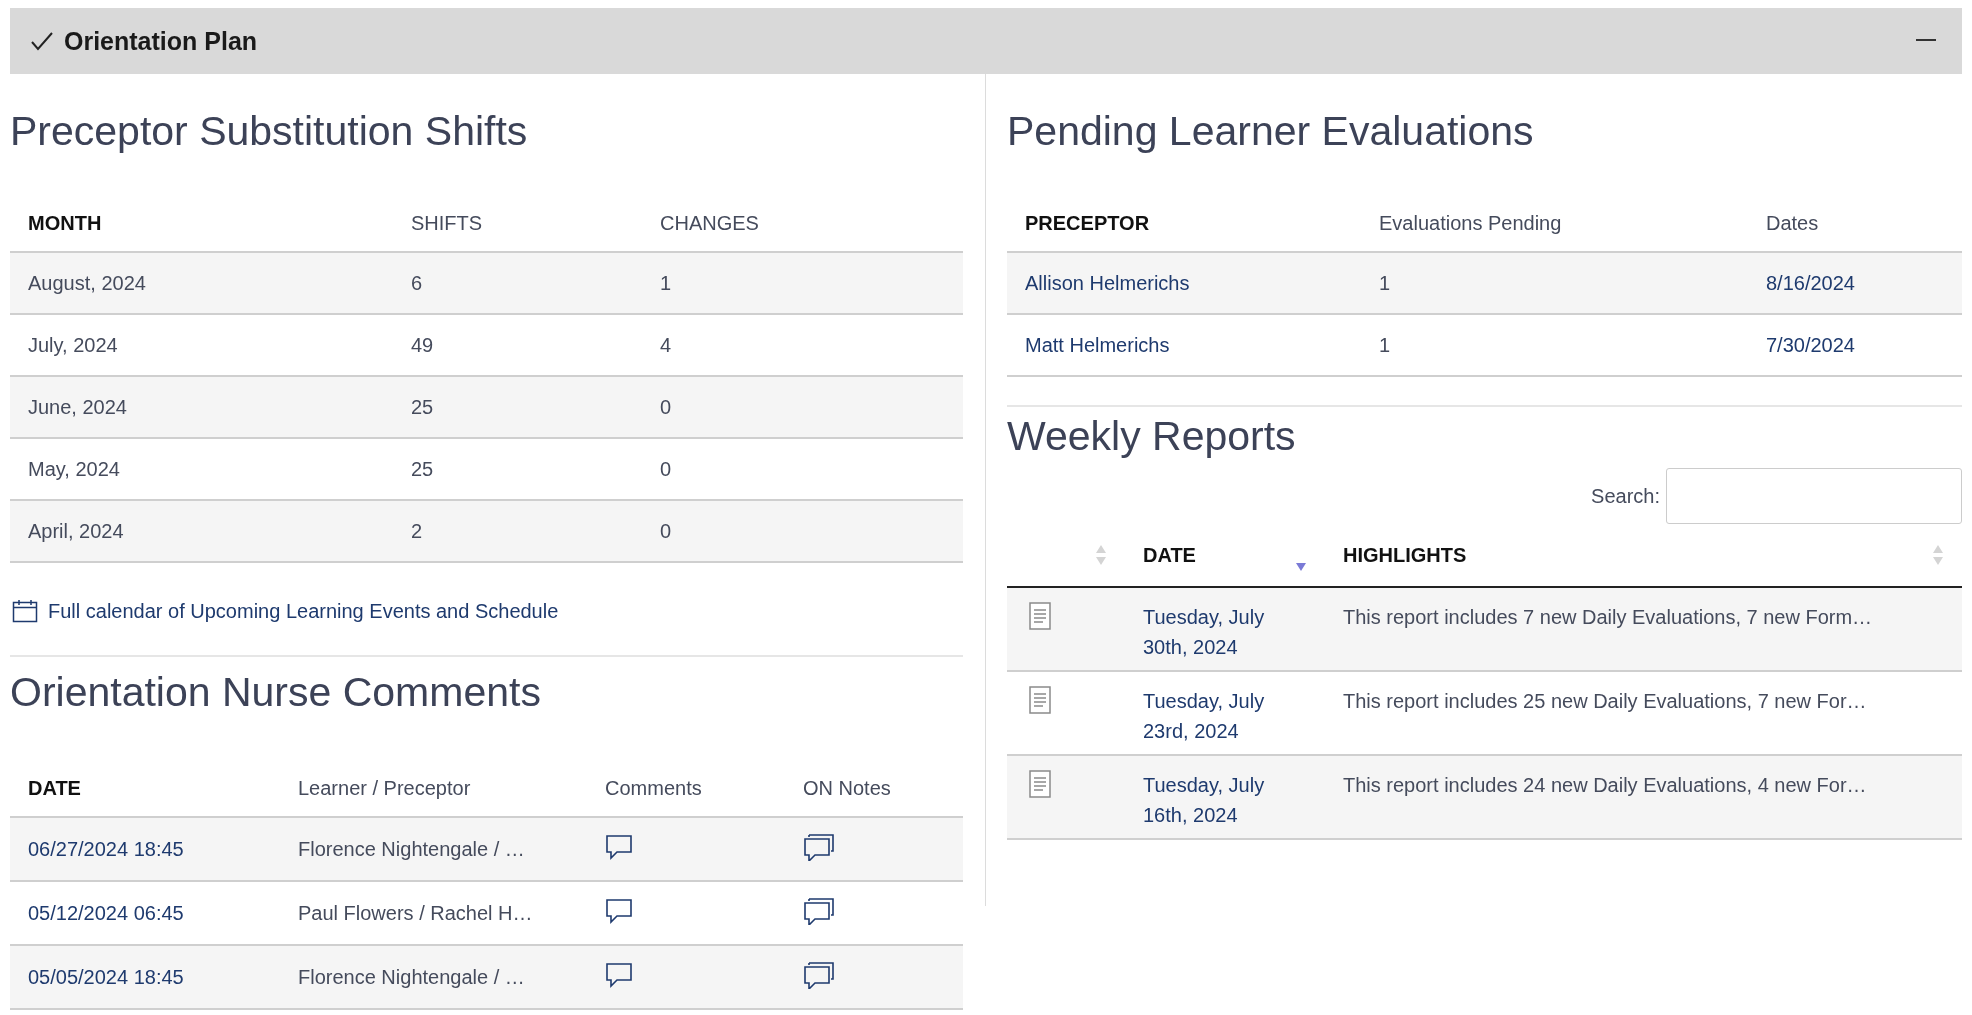 The width and height of the screenshot is (1972, 1015). I want to click on section-heading: Pending Learner Evaluations, so click(1271, 131).